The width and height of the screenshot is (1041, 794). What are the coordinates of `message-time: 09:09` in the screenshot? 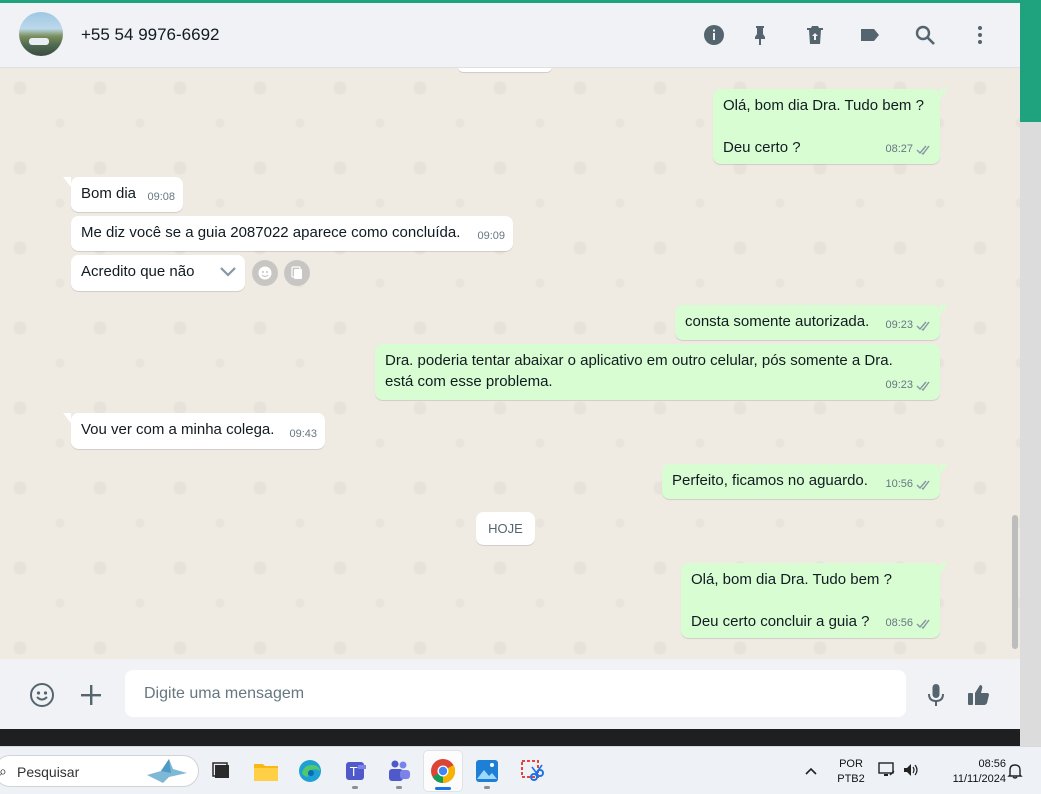 It's located at (491, 236).